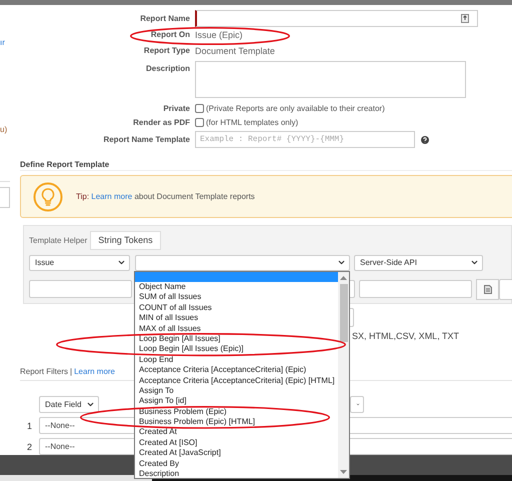 The image size is (512, 481). I want to click on field-value: Issue (Epic), so click(219, 35).